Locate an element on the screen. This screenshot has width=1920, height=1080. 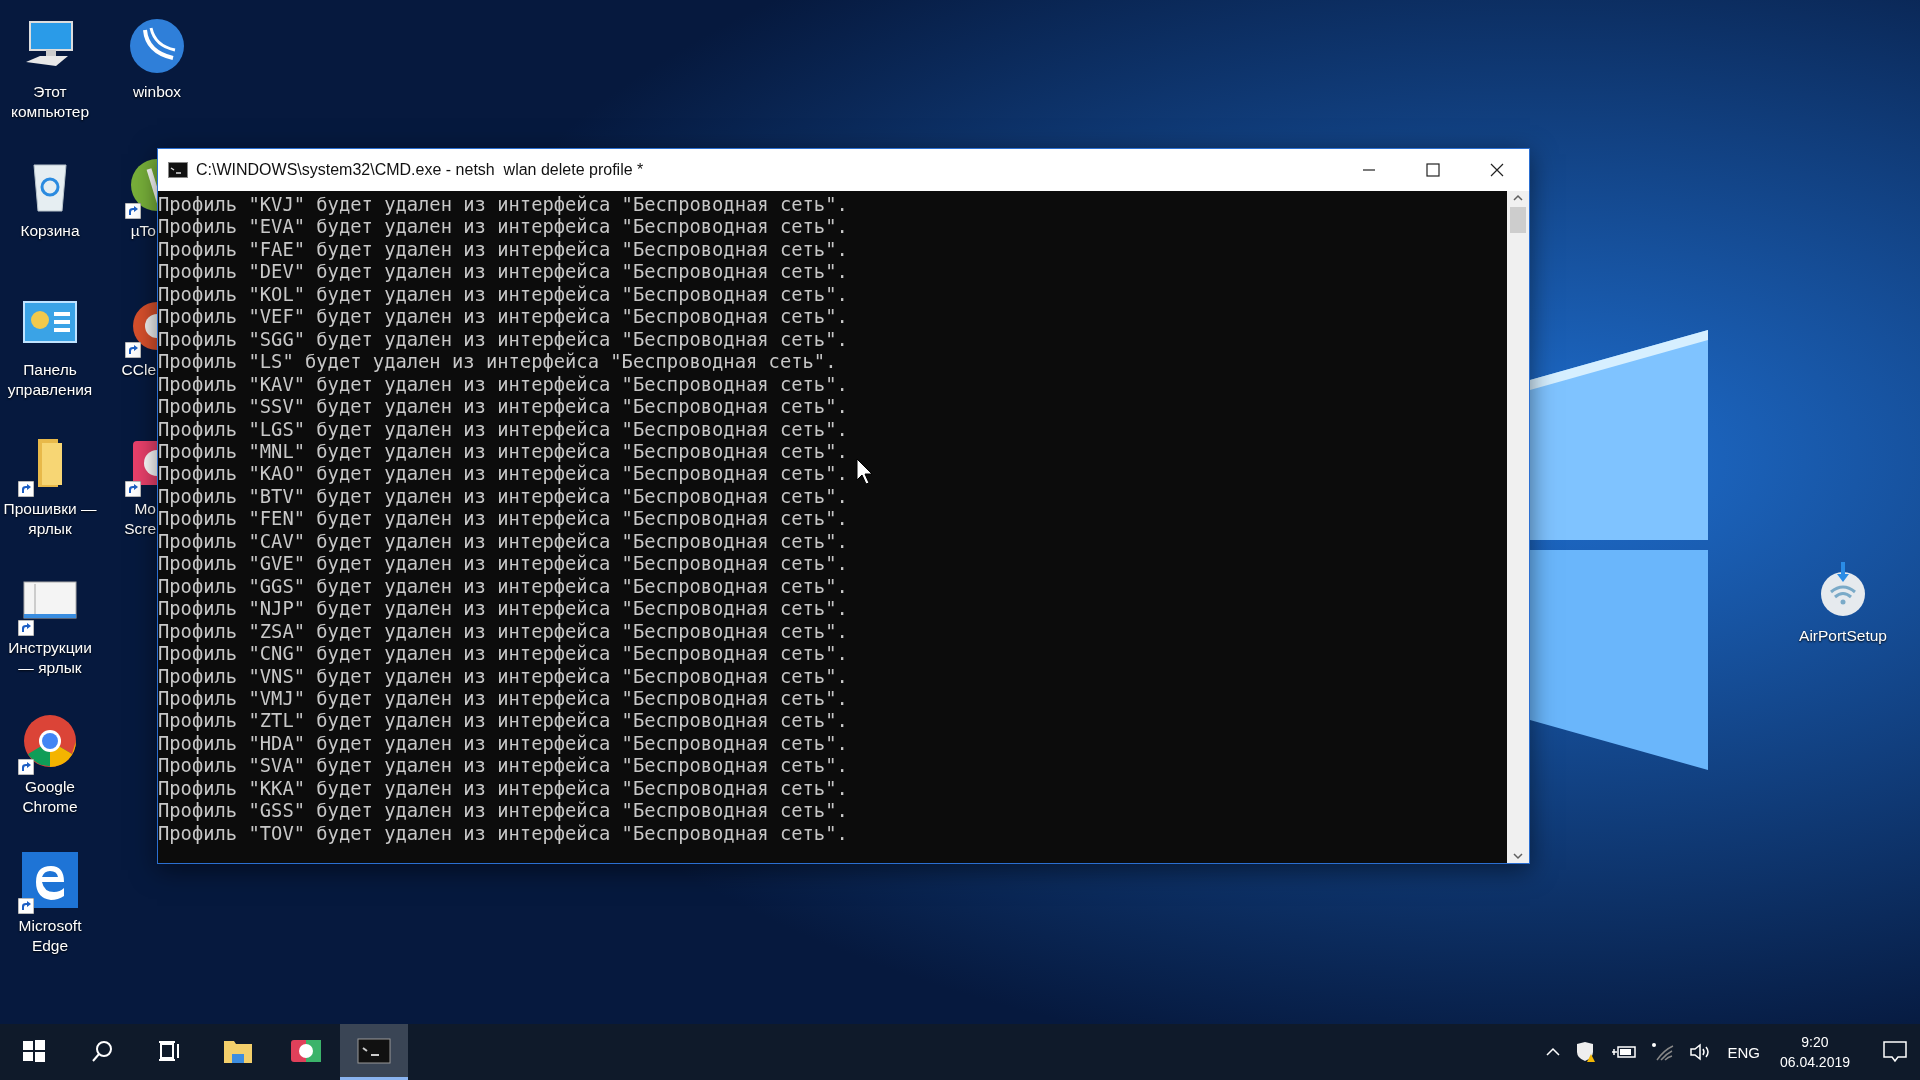
maximize-icon is located at coordinates (1433, 170).